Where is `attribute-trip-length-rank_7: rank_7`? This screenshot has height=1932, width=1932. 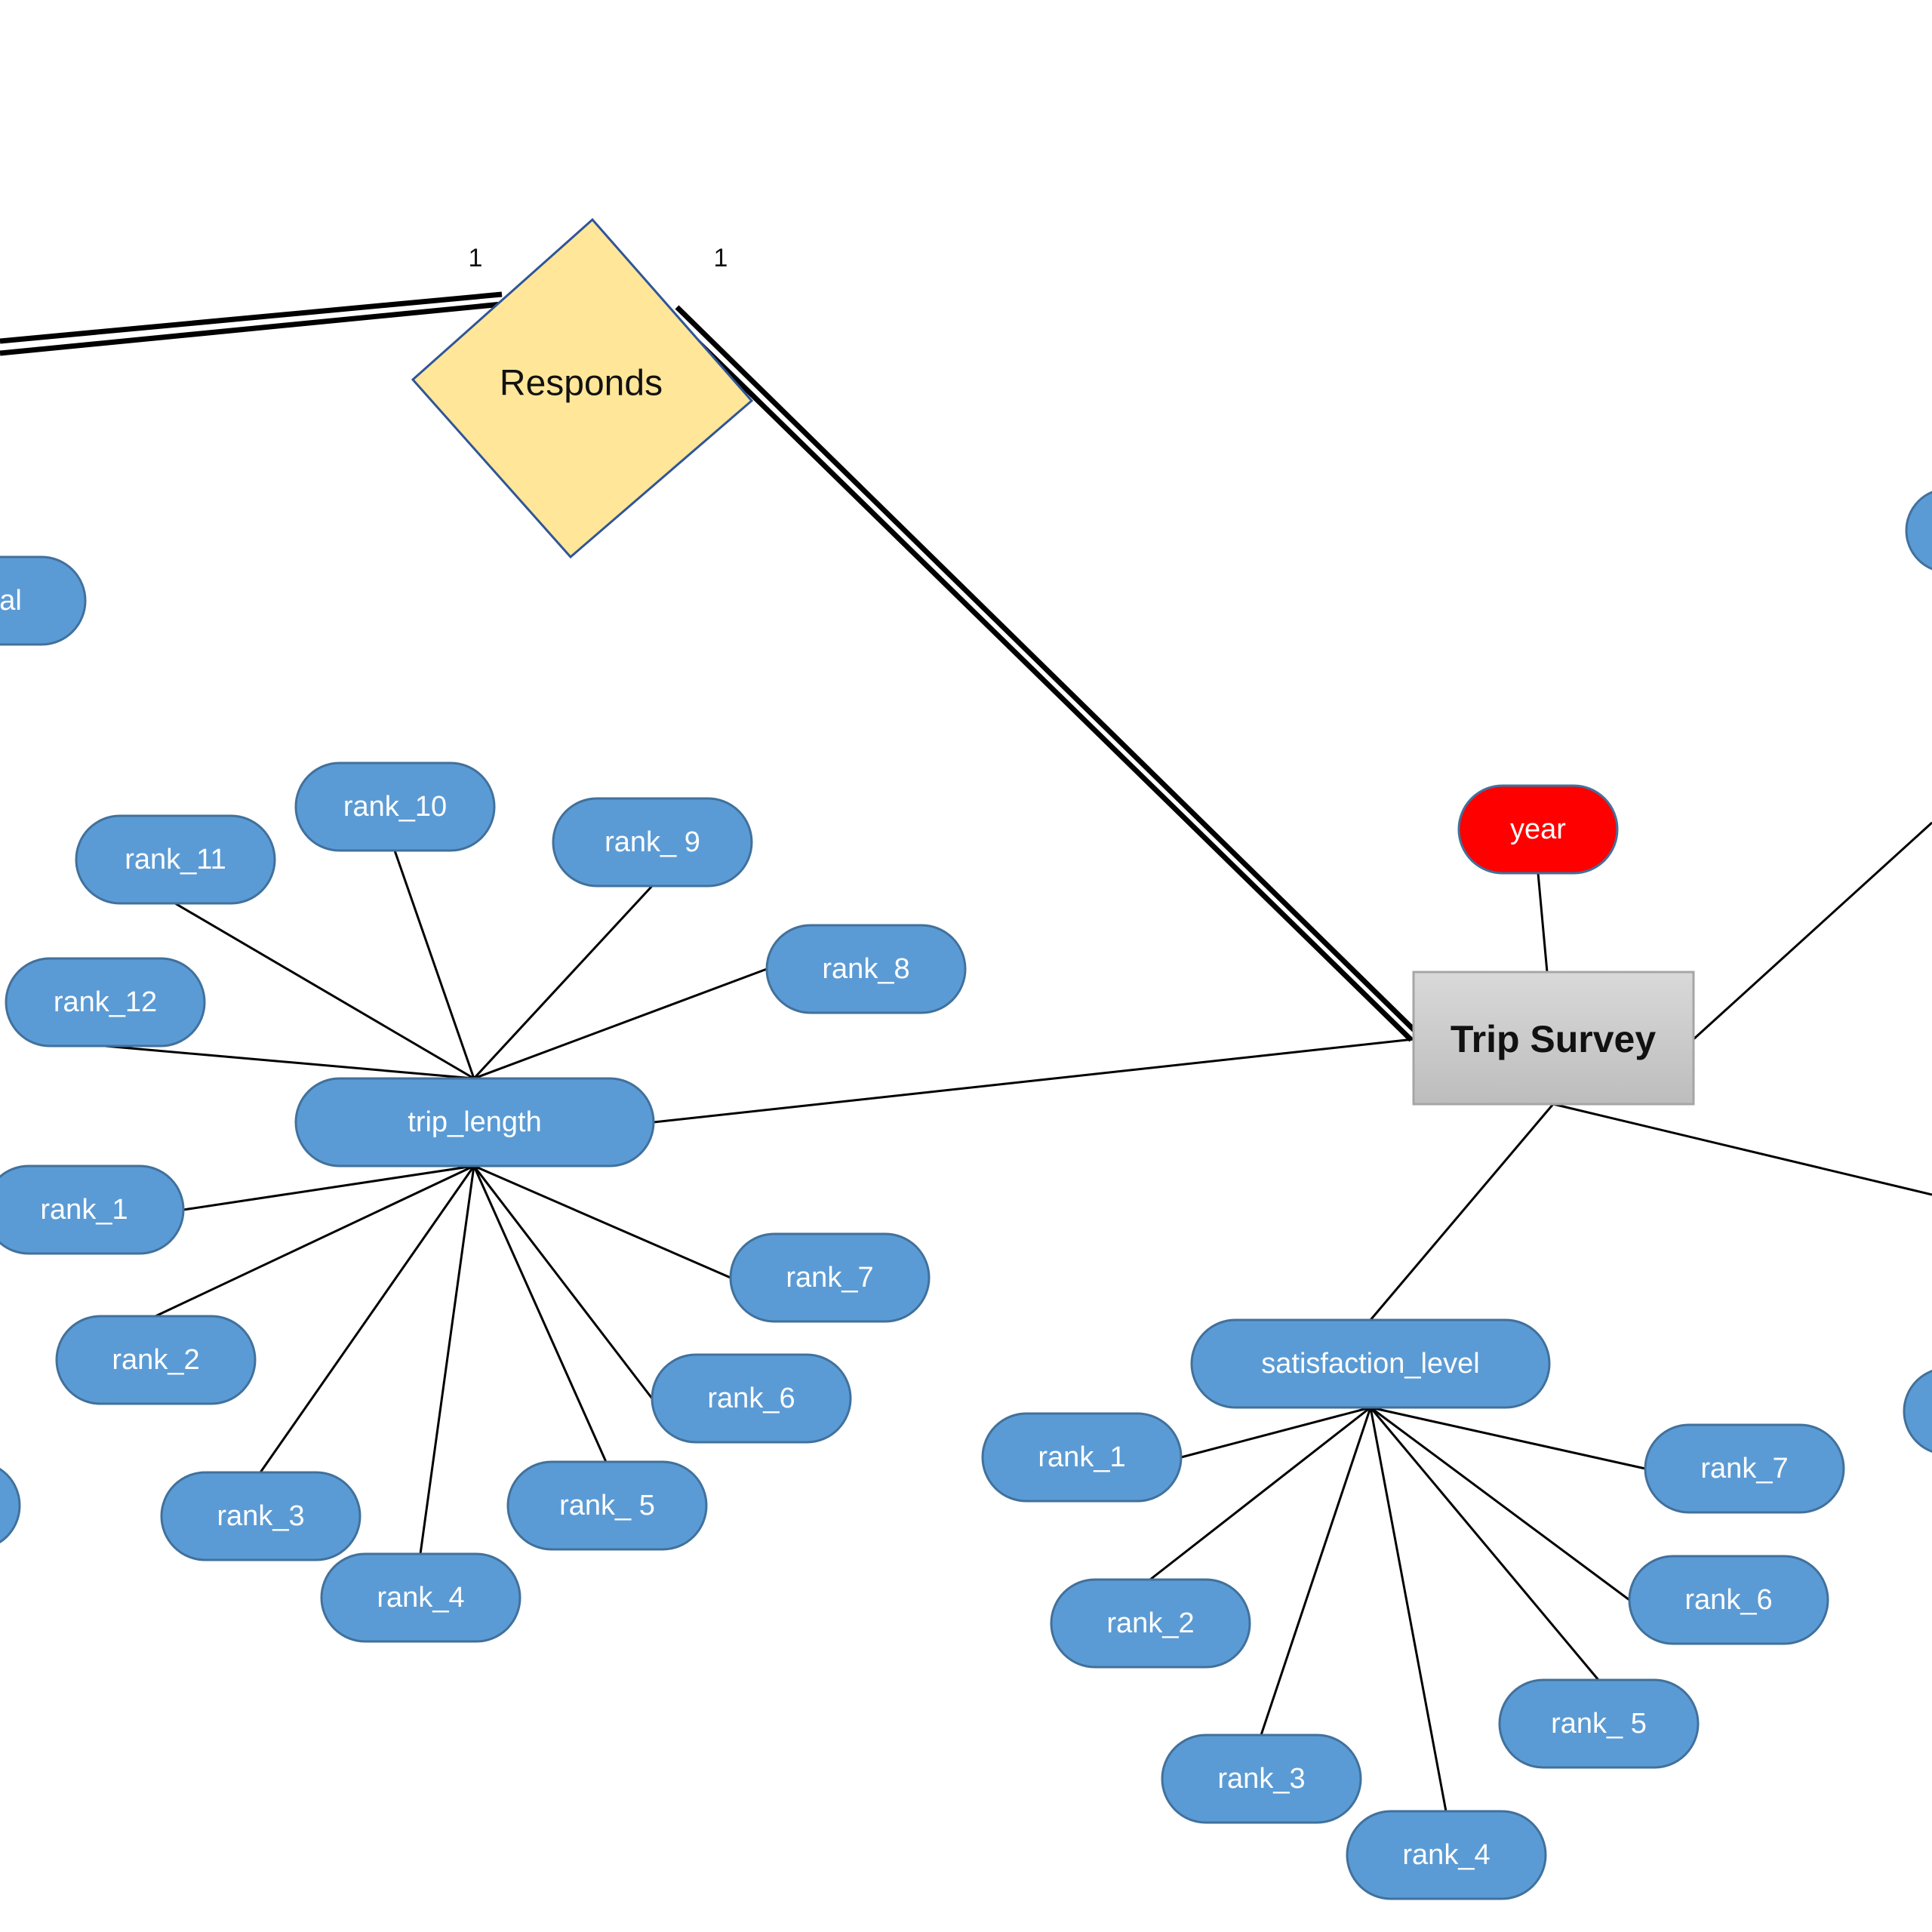 attribute-trip-length-rank_7: rank_7 is located at coordinates (830, 1277).